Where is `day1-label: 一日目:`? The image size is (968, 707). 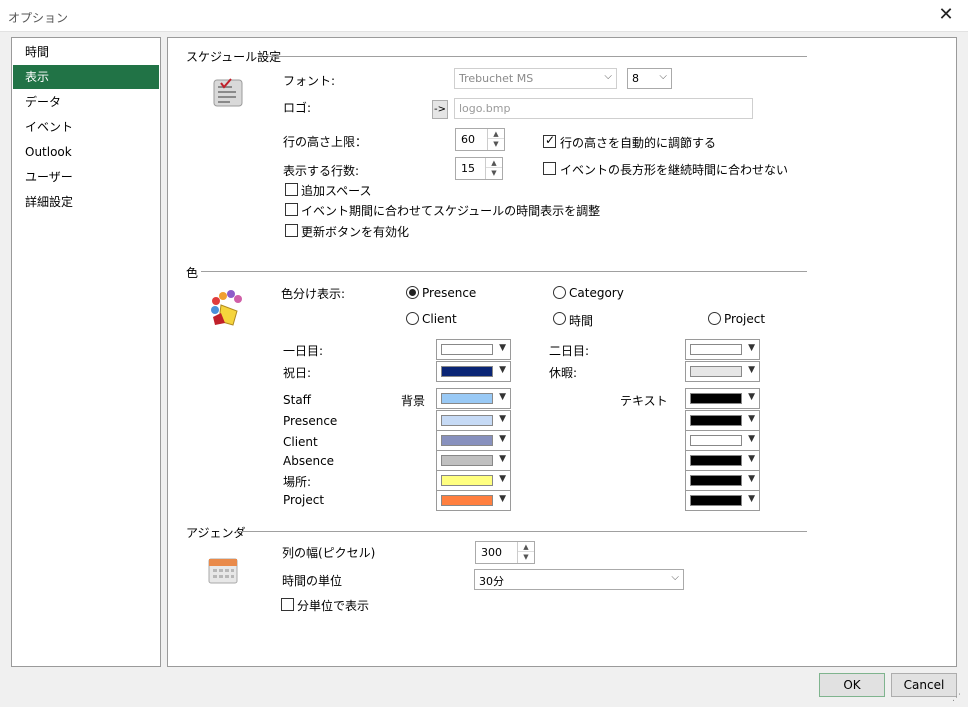 day1-label: 一日目: is located at coordinates (303, 351).